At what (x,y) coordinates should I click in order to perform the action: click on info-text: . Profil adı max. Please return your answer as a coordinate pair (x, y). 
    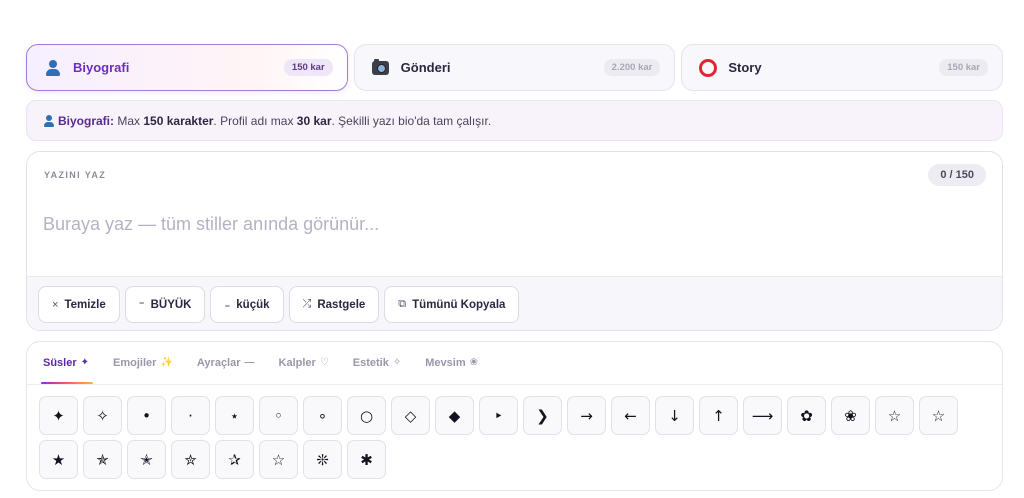
    Looking at the image, I should click on (255, 120).